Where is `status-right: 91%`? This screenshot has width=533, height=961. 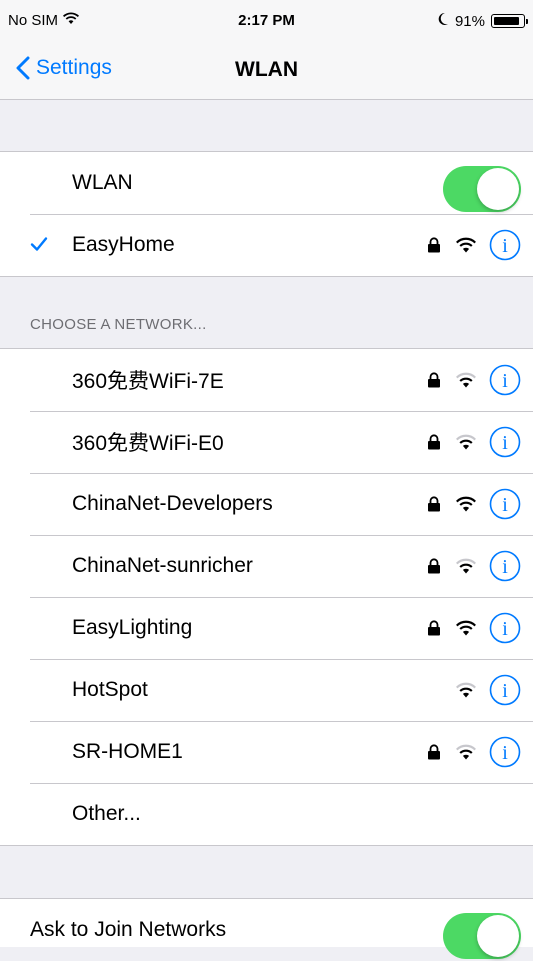 status-right: 91% is located at coordinates (482, 21).